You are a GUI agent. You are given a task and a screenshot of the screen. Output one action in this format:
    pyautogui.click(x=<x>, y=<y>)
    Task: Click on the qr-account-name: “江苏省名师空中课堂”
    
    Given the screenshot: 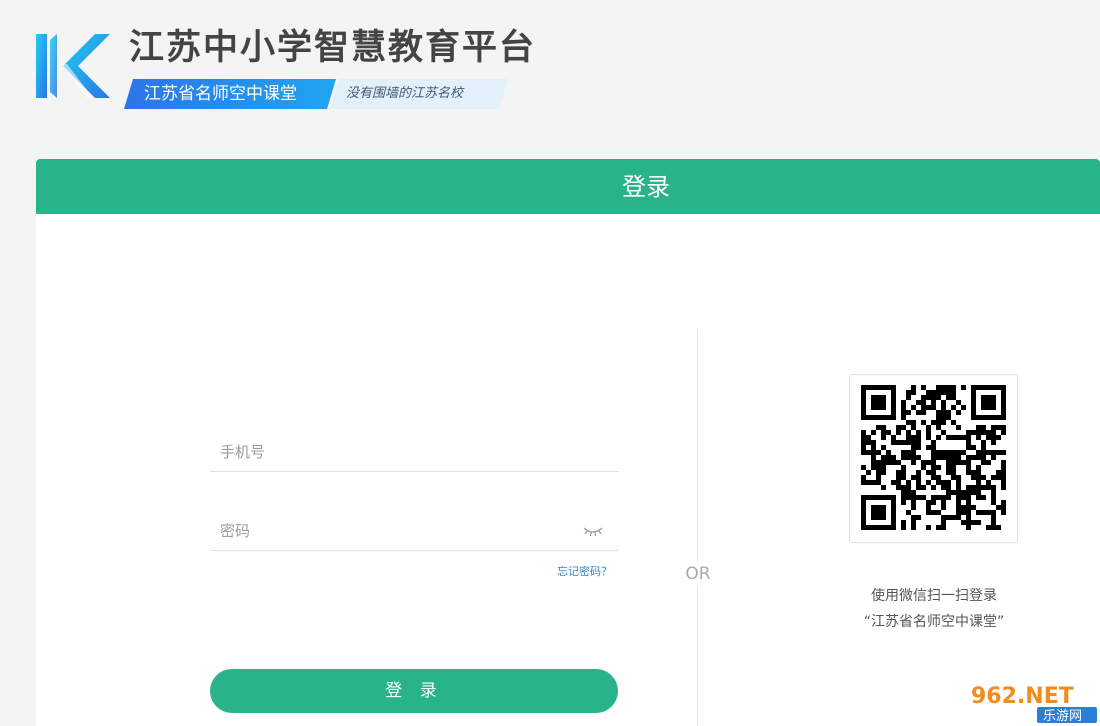 What is the action you would take?
    pyautogui.click(x=934, y=622)
    